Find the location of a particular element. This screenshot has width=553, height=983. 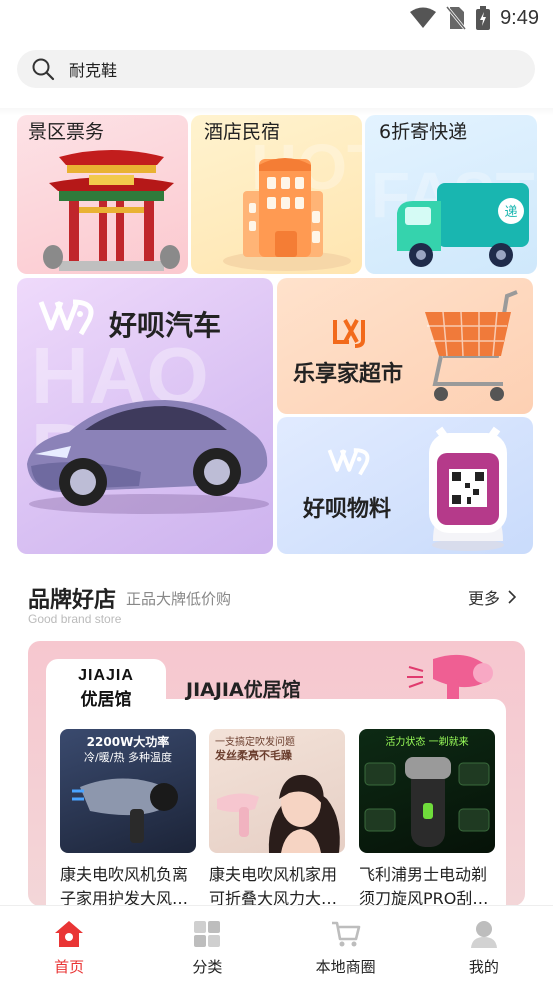

status-bar: 9:49 is located at coordinates (276, 19).